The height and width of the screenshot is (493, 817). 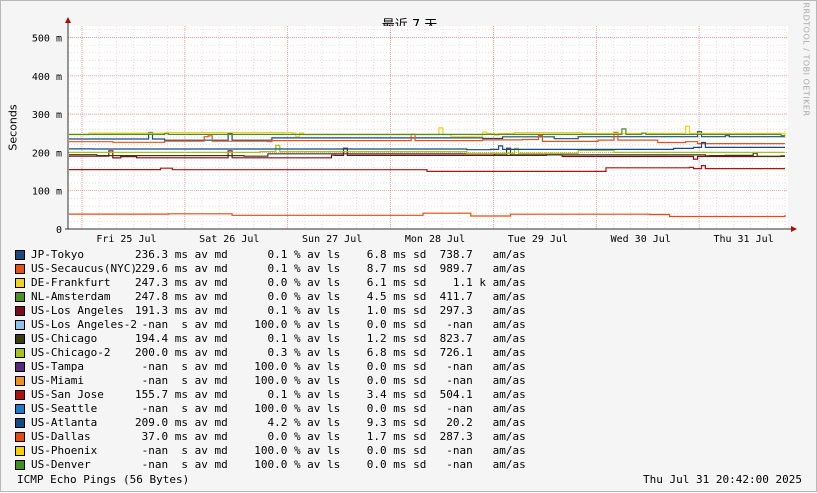 What do you see at coordinates (64, 408) in the screenshot?
I see `legend-series-name: US-Seattle` at bounding box center [64, 408].